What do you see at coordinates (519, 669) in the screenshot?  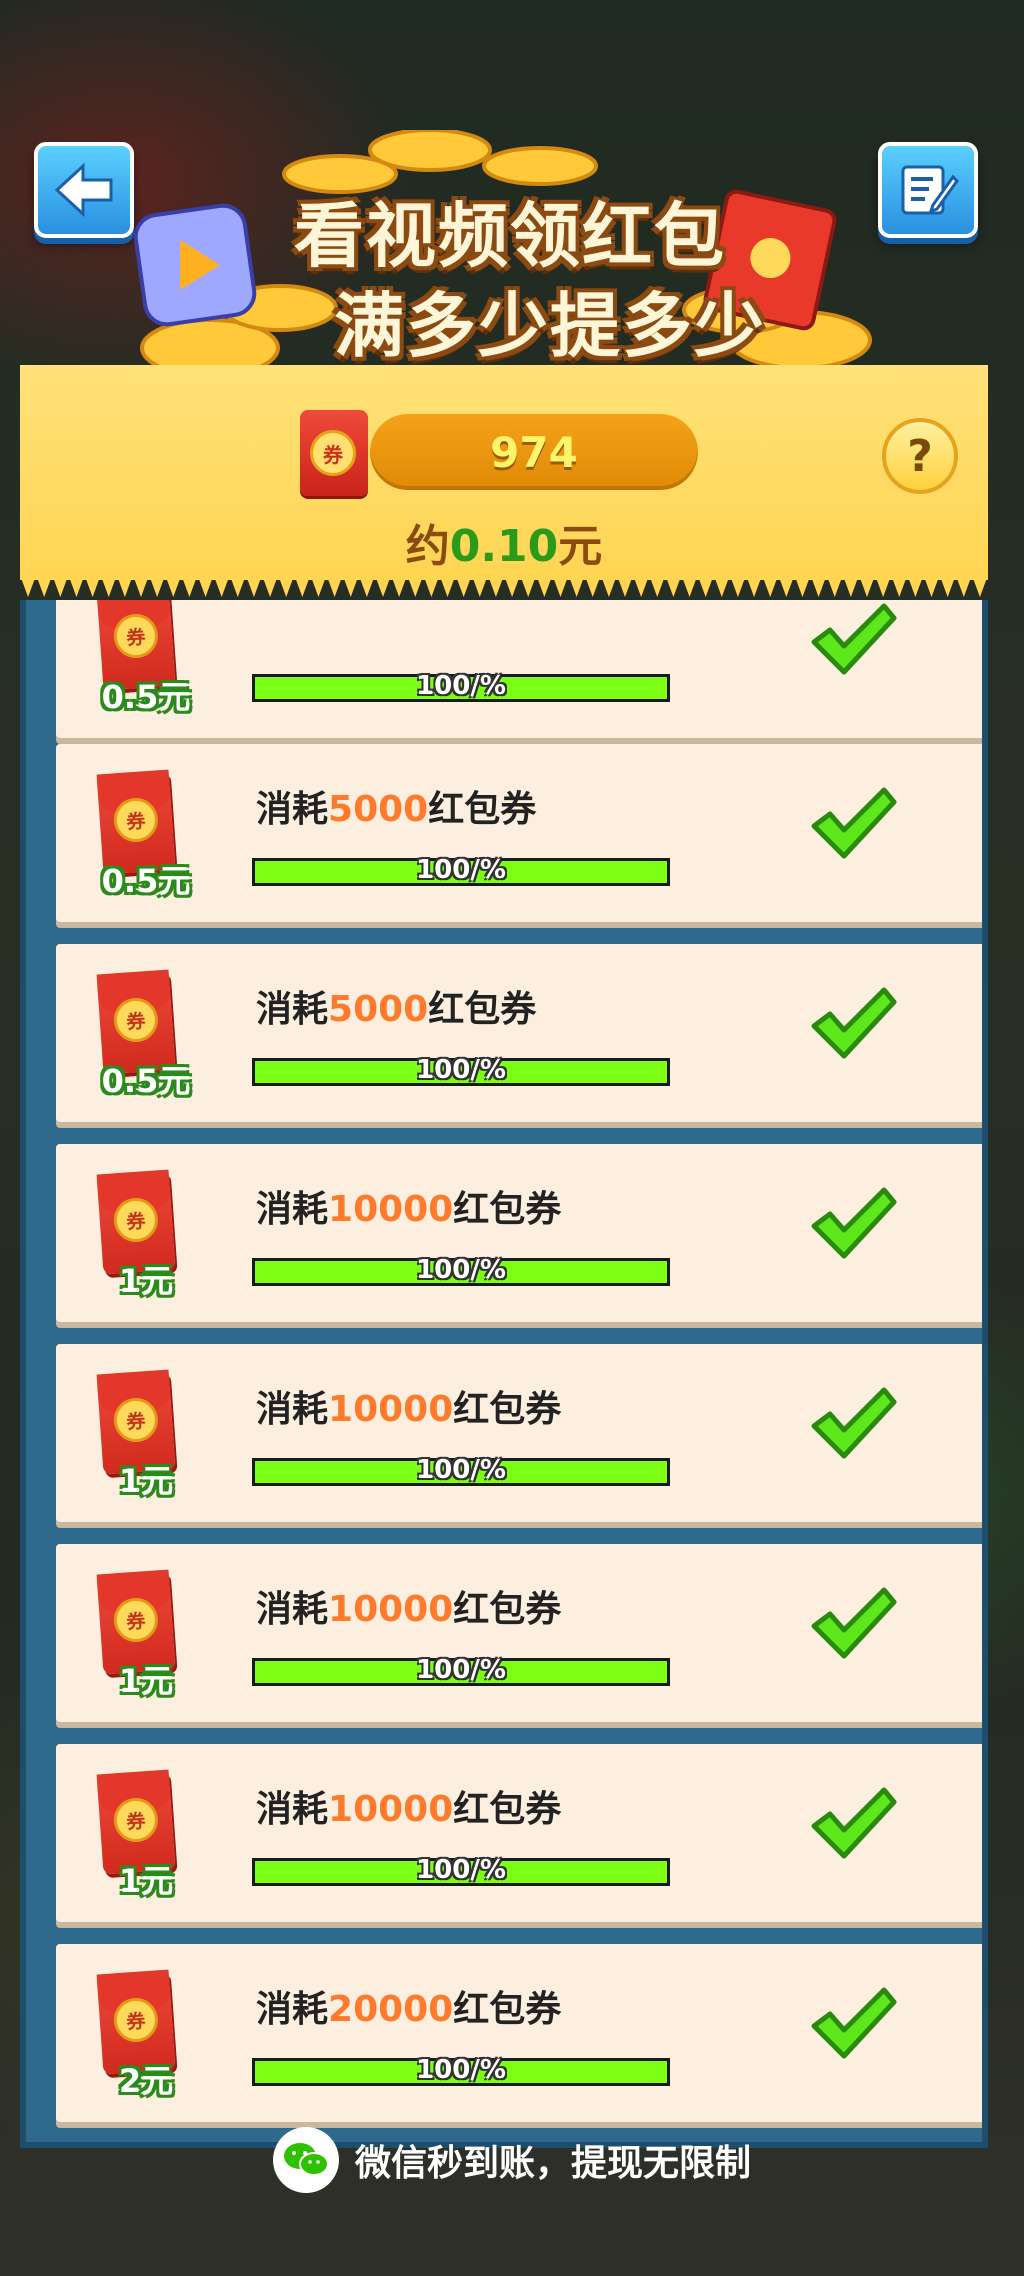 I see `reward-row: 券 0.5元 100/%` at bounding box center [519, 669].